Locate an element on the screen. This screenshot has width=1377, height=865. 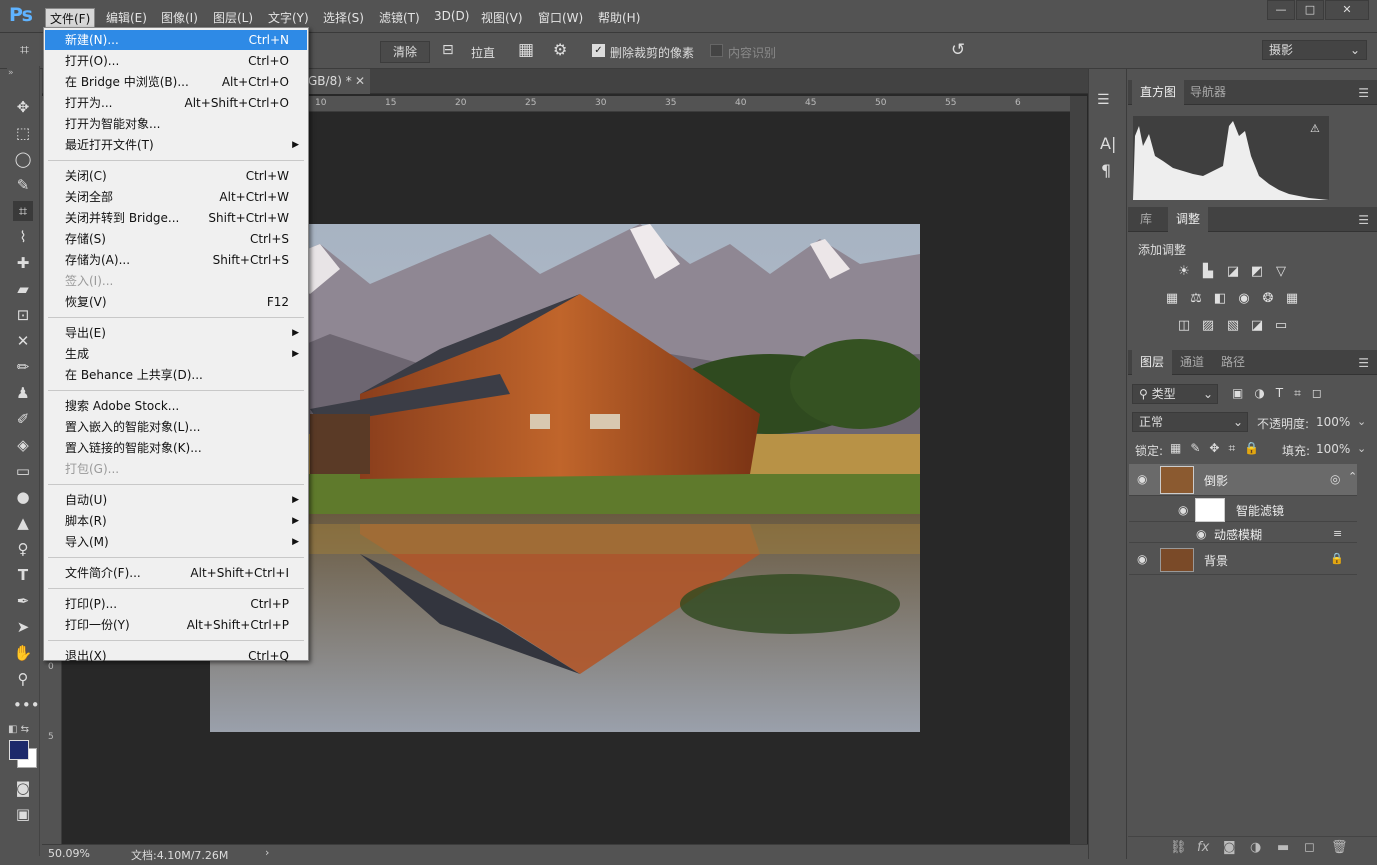
collapse-tools-icon: » is located at coordinates (11, 73).